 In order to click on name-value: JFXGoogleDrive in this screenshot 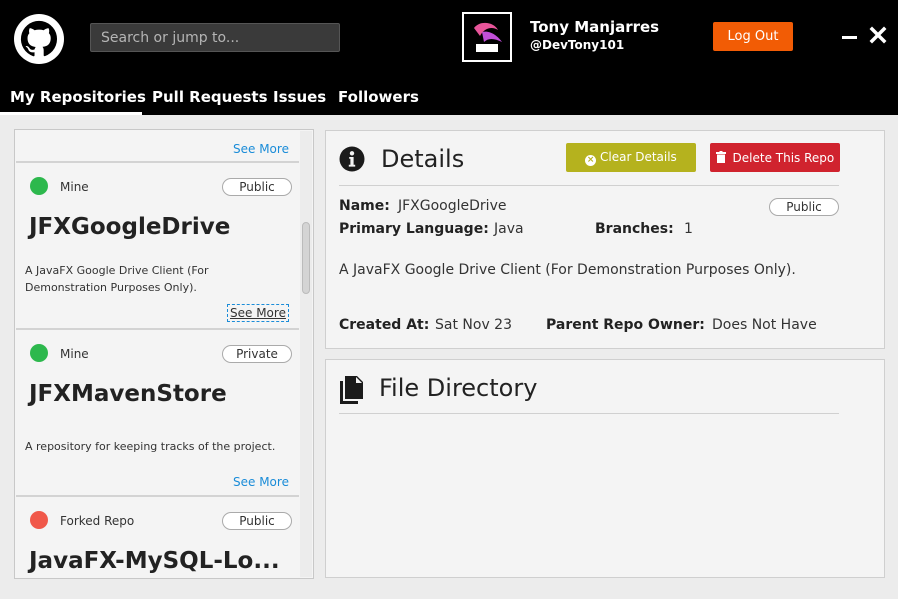, I will do `click(452, 206)`.